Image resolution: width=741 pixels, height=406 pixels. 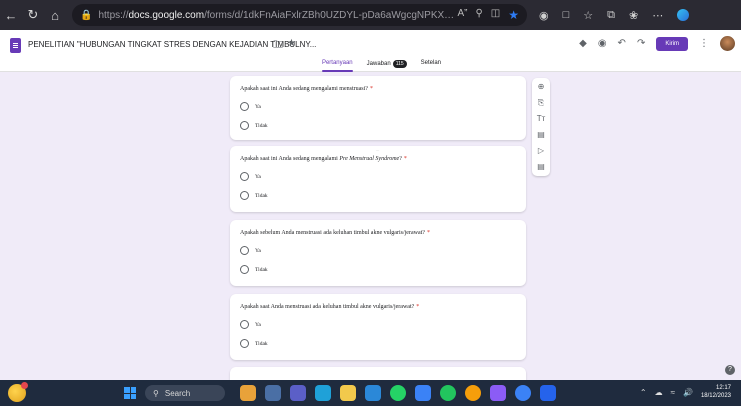 I want to click on widget-app-icon, so click(x=248, y=393).